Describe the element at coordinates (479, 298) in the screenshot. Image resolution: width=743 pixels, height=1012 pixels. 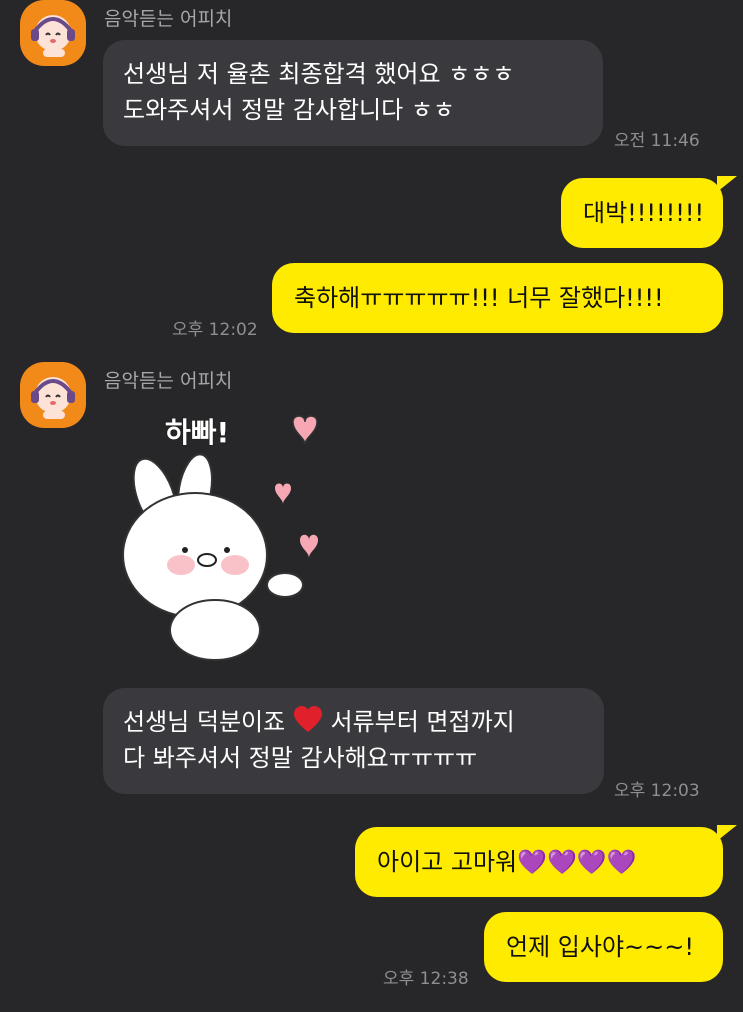
I see `message-text: 축하해ㅠㅠㅠㅠㅠ!!! 너무 잘했다!!!!` at that location.